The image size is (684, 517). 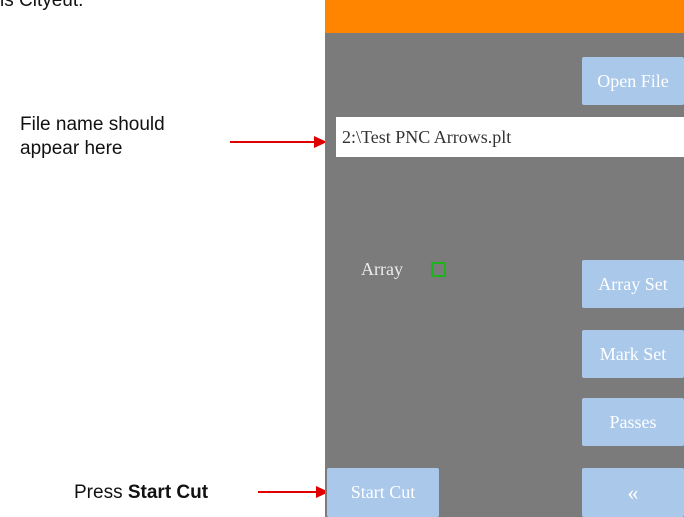 I want to click on start-cut-annotation: Press Start Cut, so click(x=141, y=493).